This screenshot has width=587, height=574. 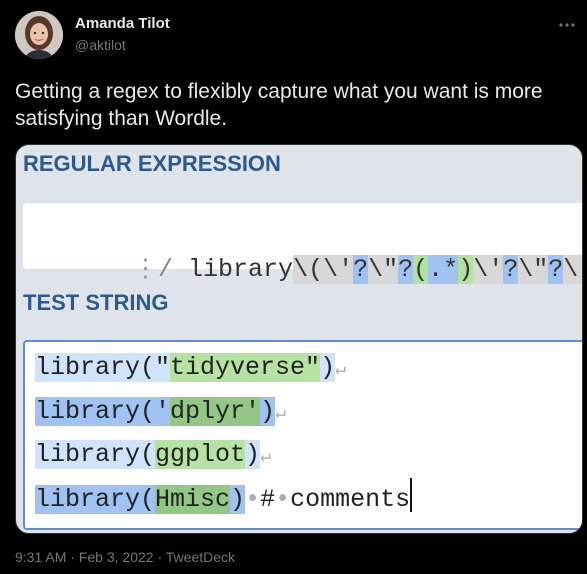 I want to click on test-string-text: comments, so click(x=350, y=499).